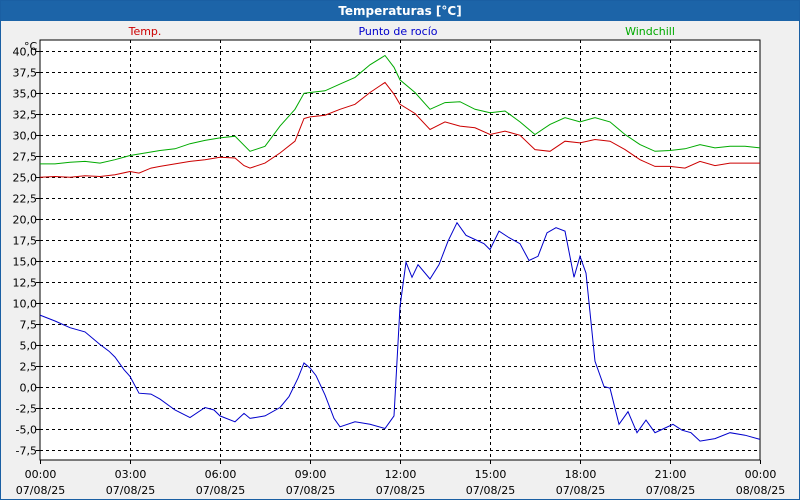 The image size is (800, 500). Describe the element at coordinates (25, 262) in the screenshot. I see `y-tick-label: 15,0` at that location.